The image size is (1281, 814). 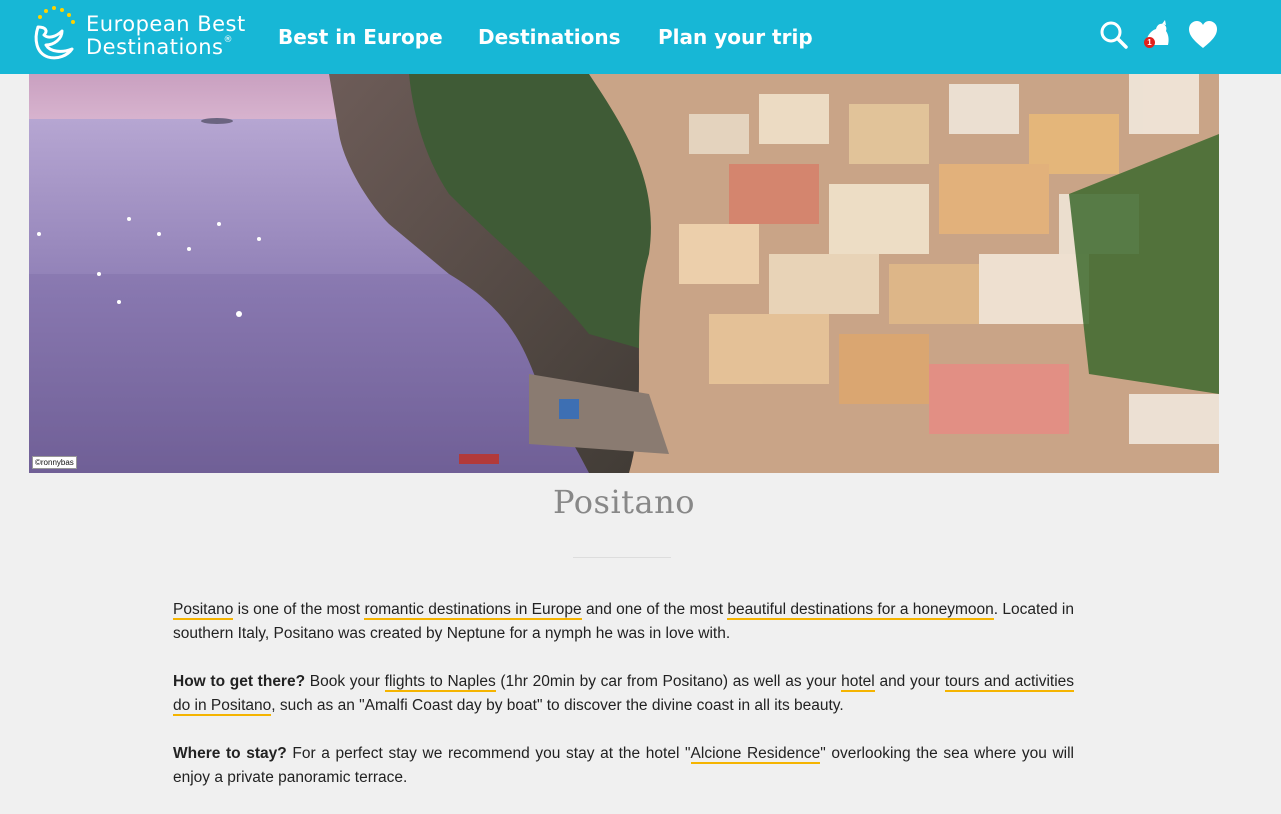 I want to click on travel-text-1: Book your, so click(x=345, y=681).